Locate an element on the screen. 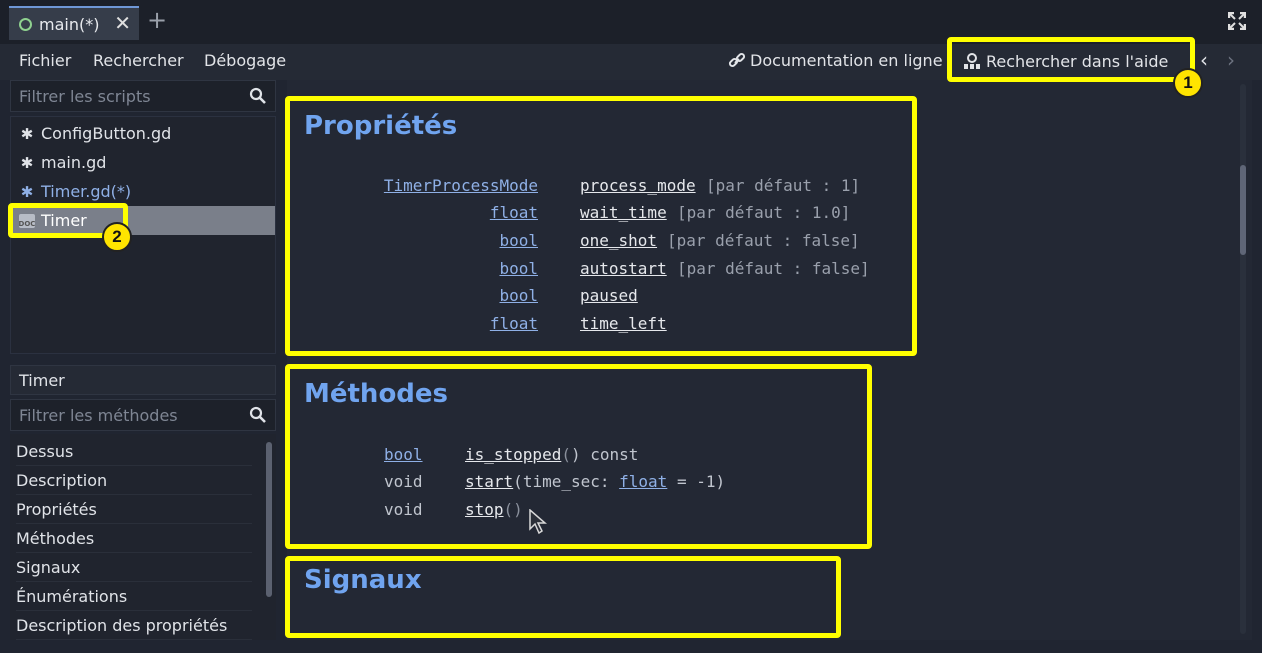 This screenshot has height=653, width=1262. link-icon is located at coordinates (737, 59).